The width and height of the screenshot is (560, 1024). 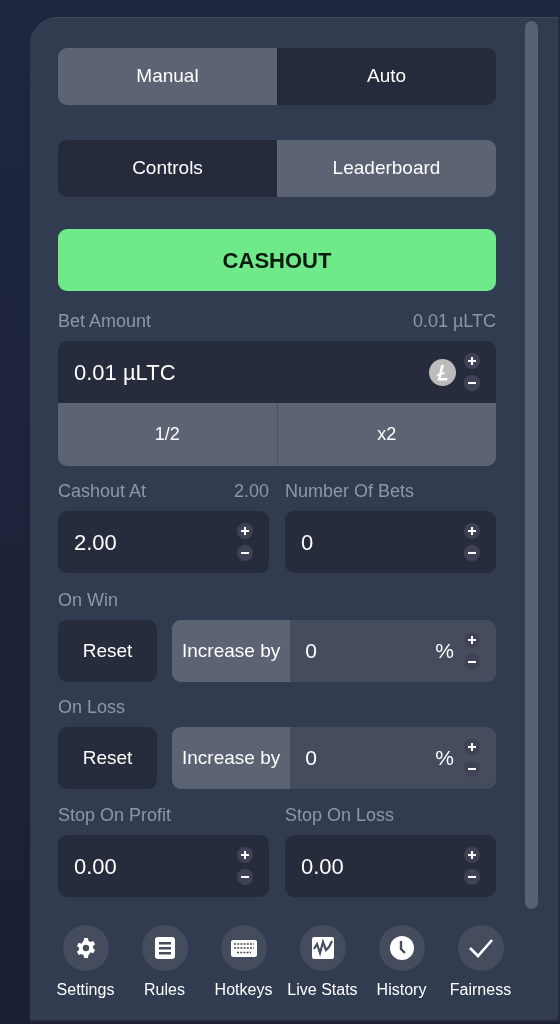 I want to click on coin-icon, so click(x=442, y=372).